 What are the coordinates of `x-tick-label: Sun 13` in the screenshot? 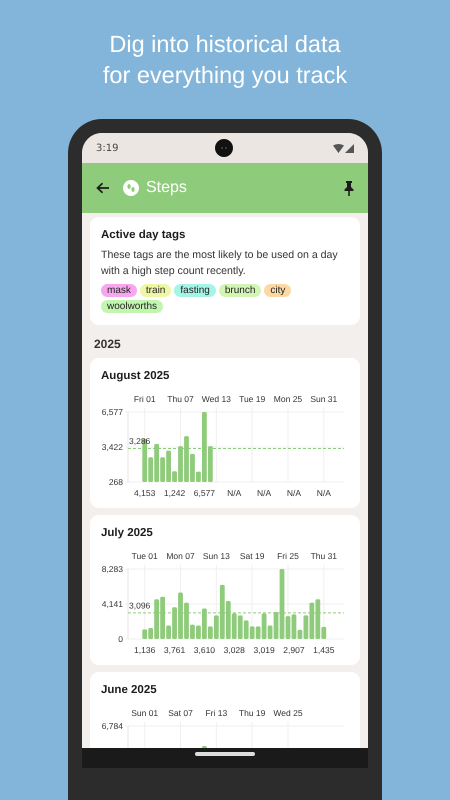 It's located at (216, 556).